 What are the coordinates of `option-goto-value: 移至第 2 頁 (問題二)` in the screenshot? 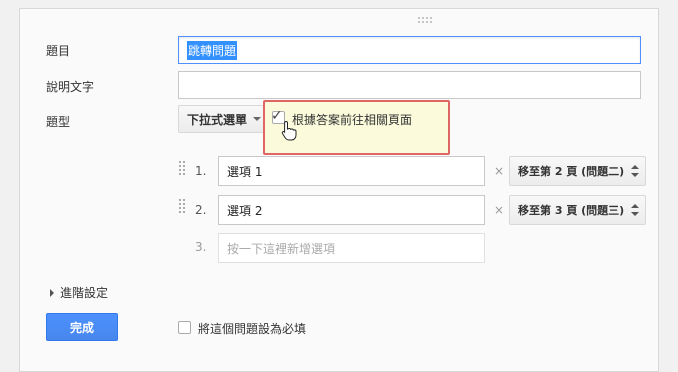 It's located at (571, 171).